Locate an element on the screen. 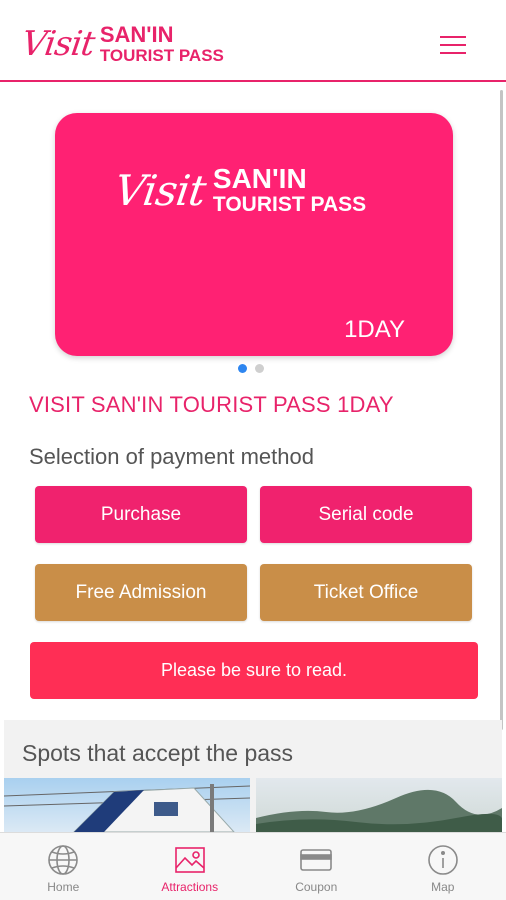  payment-method-heading: Selection of payment method is located at coordinates (171, 456).